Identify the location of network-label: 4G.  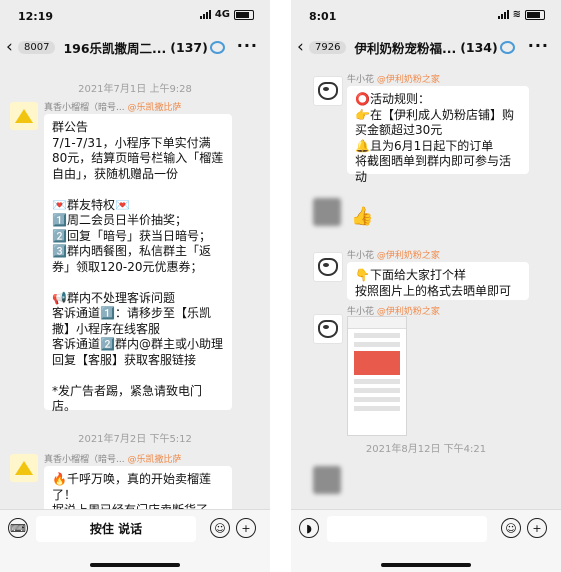
(222, 14).